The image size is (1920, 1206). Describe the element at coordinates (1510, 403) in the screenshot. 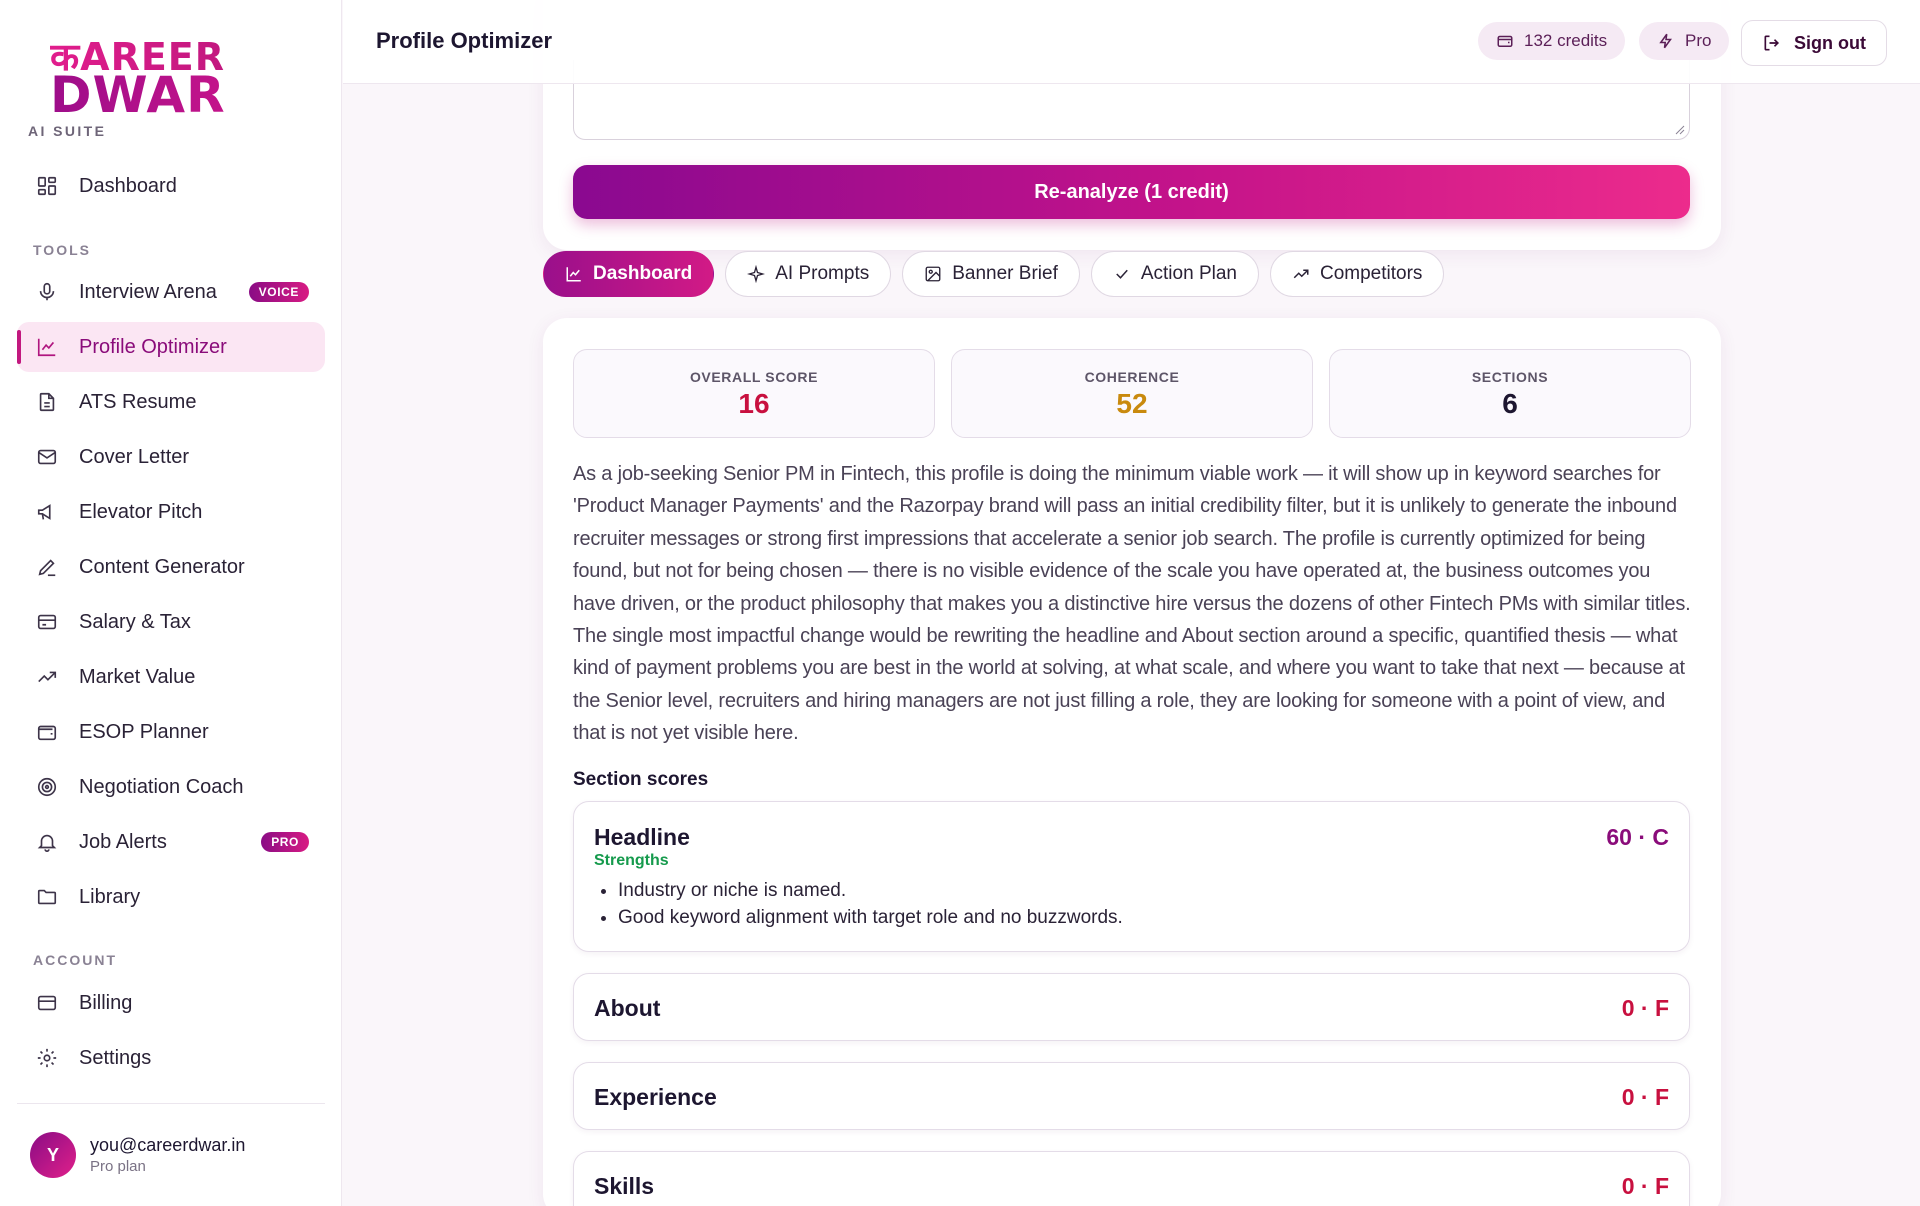

I see `stat-value: 6` at that location.